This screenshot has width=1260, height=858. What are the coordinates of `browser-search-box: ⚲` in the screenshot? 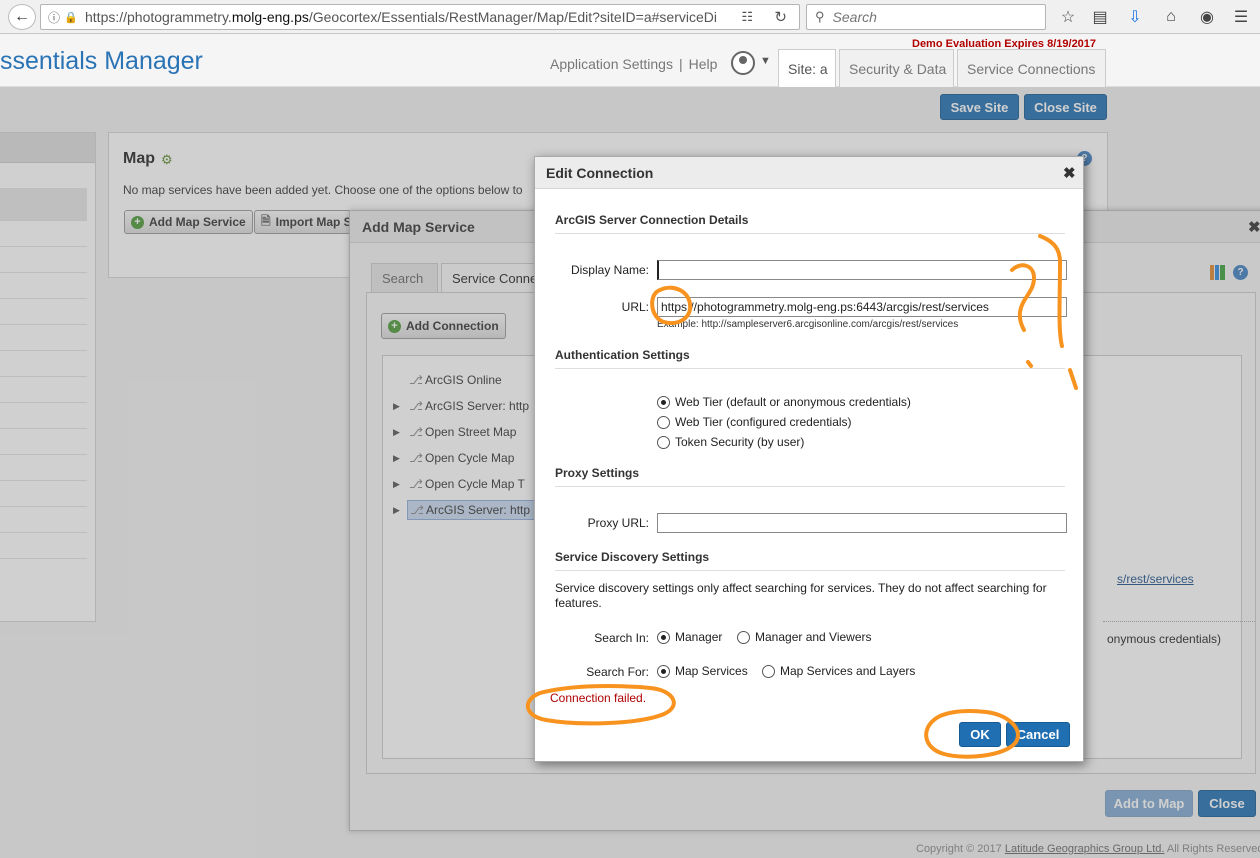 It's located at (926, 17).